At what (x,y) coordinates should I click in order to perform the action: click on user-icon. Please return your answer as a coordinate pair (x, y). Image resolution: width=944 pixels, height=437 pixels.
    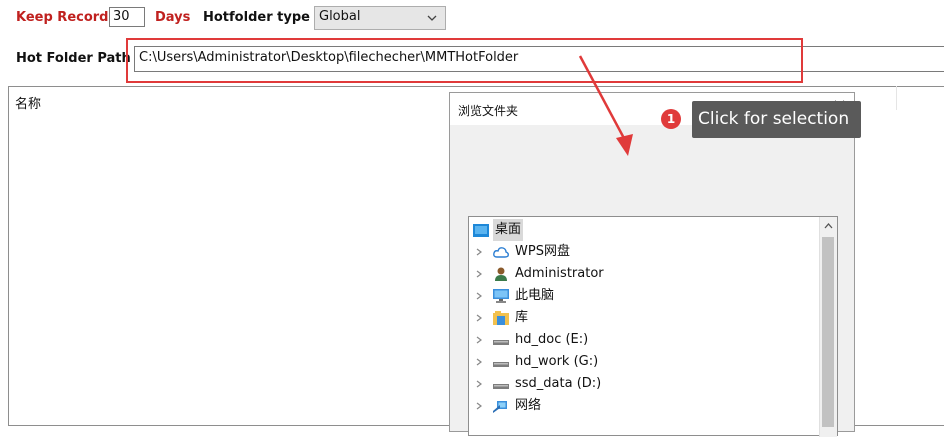
    Looking at the image, I should click on (501, 274).